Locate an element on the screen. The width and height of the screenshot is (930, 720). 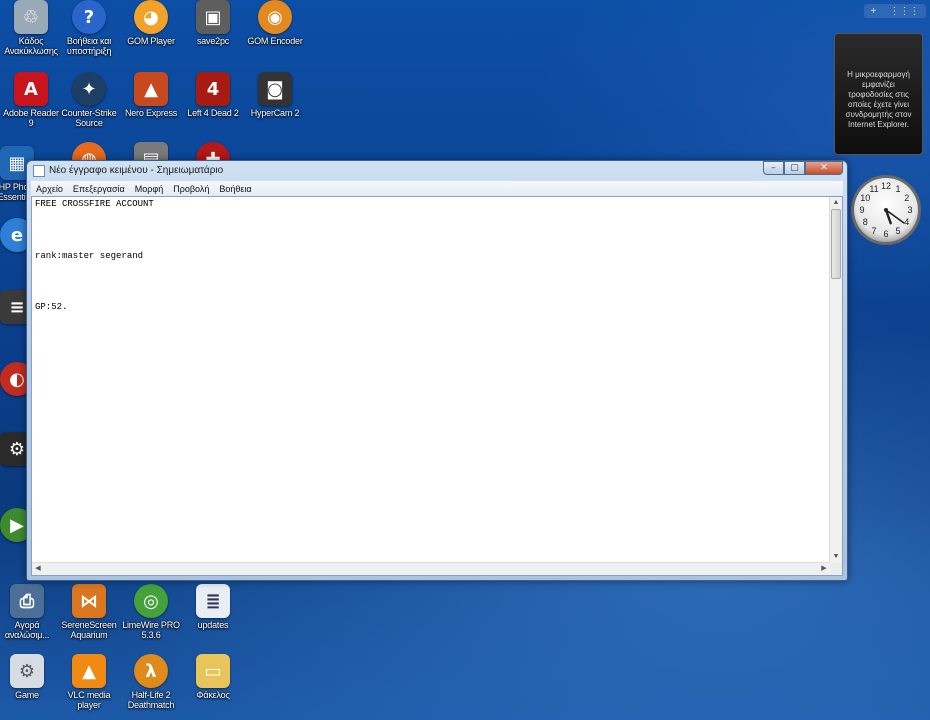
desktop-icon-label: Βοήθεια και υποστήριξη is located at coordinates (89, 46).